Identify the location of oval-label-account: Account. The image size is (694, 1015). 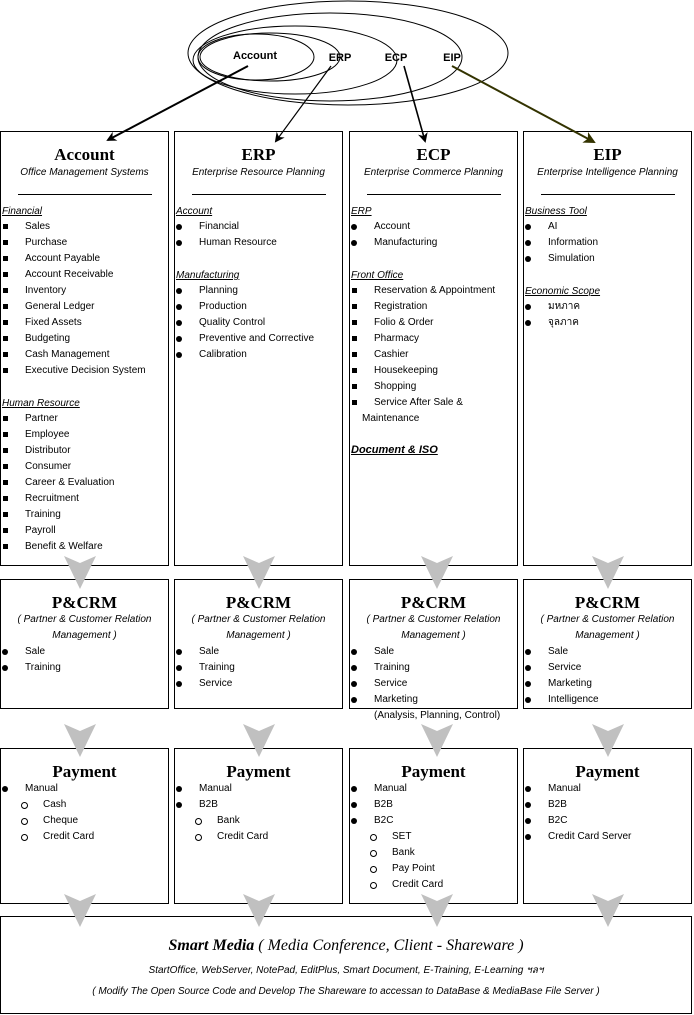
(255, 56).